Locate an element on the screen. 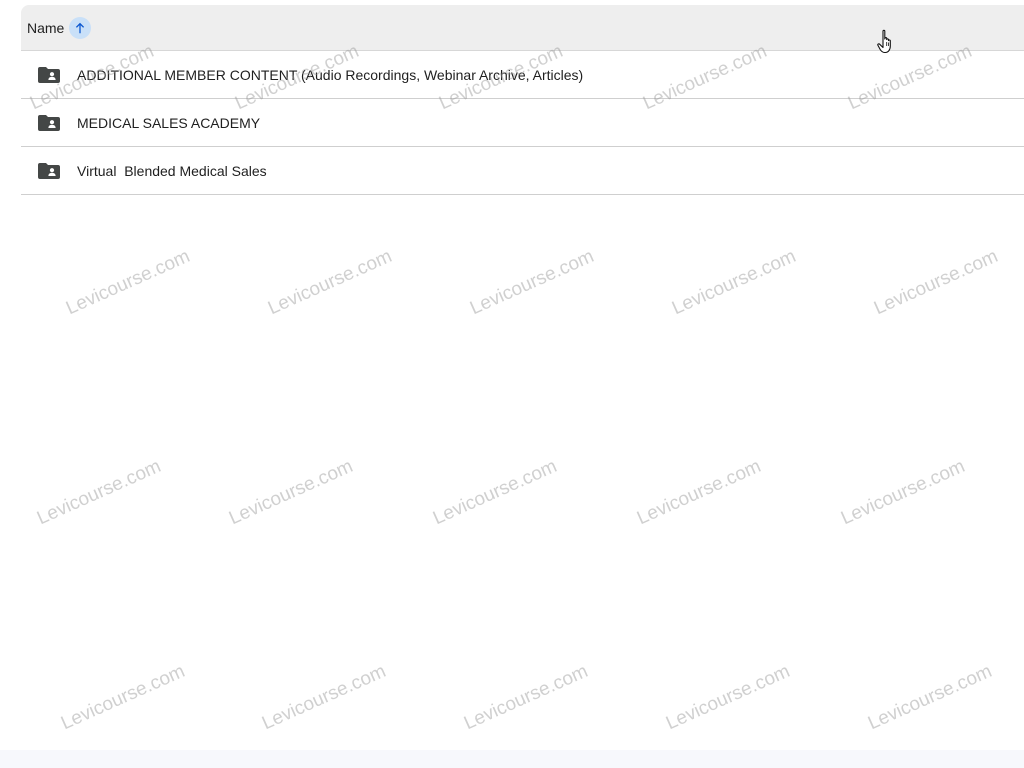 Image resolution: width=1024 pixels, height=768 pixels. list-item: MEDICAL SALES ACADEMY is located at coordinates (522, 123).